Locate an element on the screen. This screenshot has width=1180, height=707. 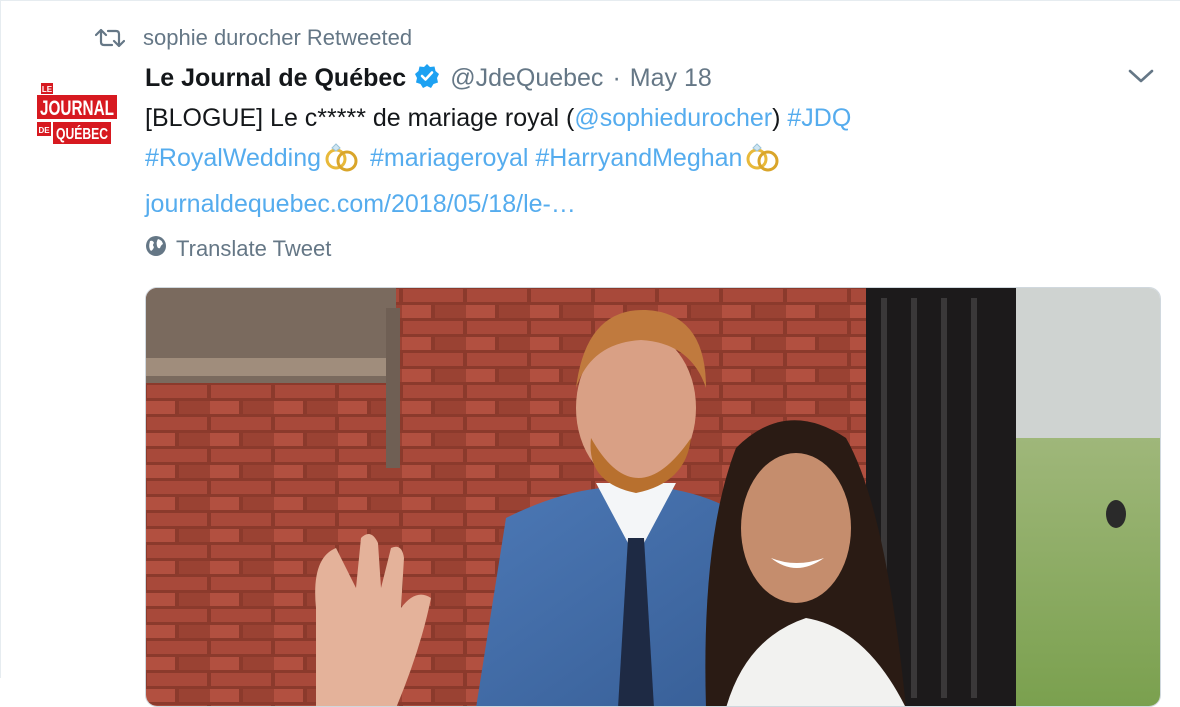
tweet-header: Le Journal de Québec @JdeQuebec · May 18 is located at coordinates (428, 78).